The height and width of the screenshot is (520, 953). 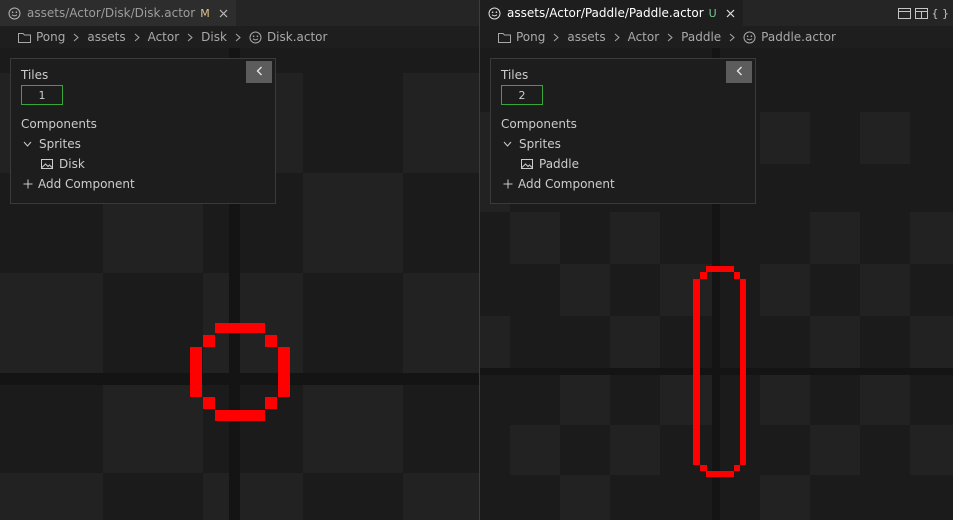 I want to click on sprite-item-disk: Disk, so click(x=63, y=164).